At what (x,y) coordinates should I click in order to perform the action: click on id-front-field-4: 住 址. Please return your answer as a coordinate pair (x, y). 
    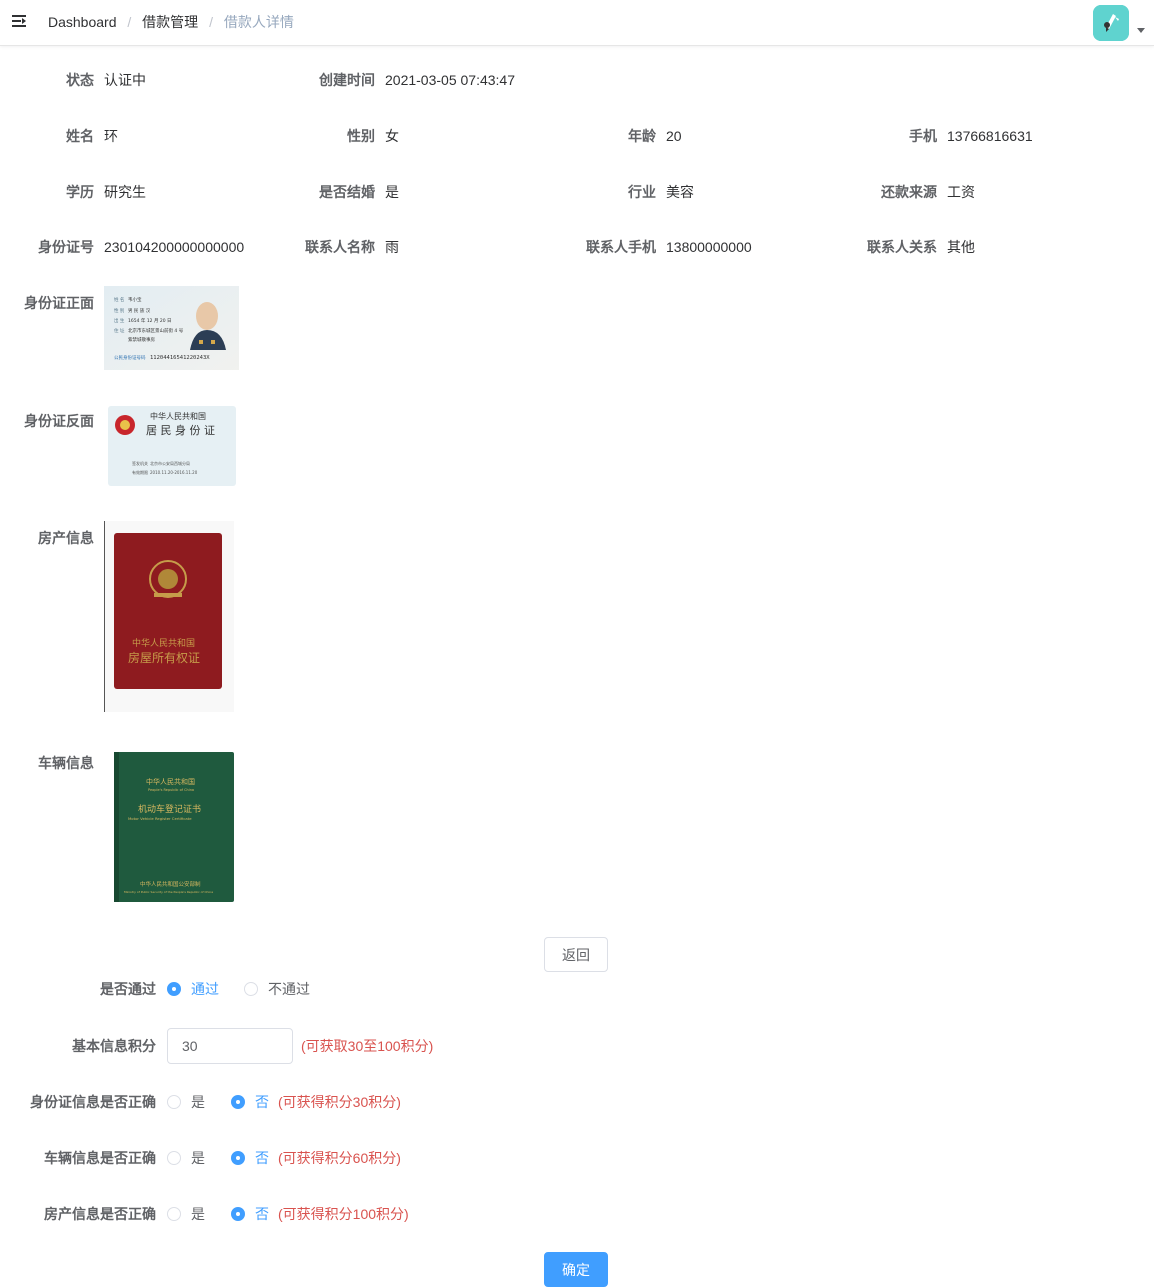
    Looking at the image, I should click on (119, 330).